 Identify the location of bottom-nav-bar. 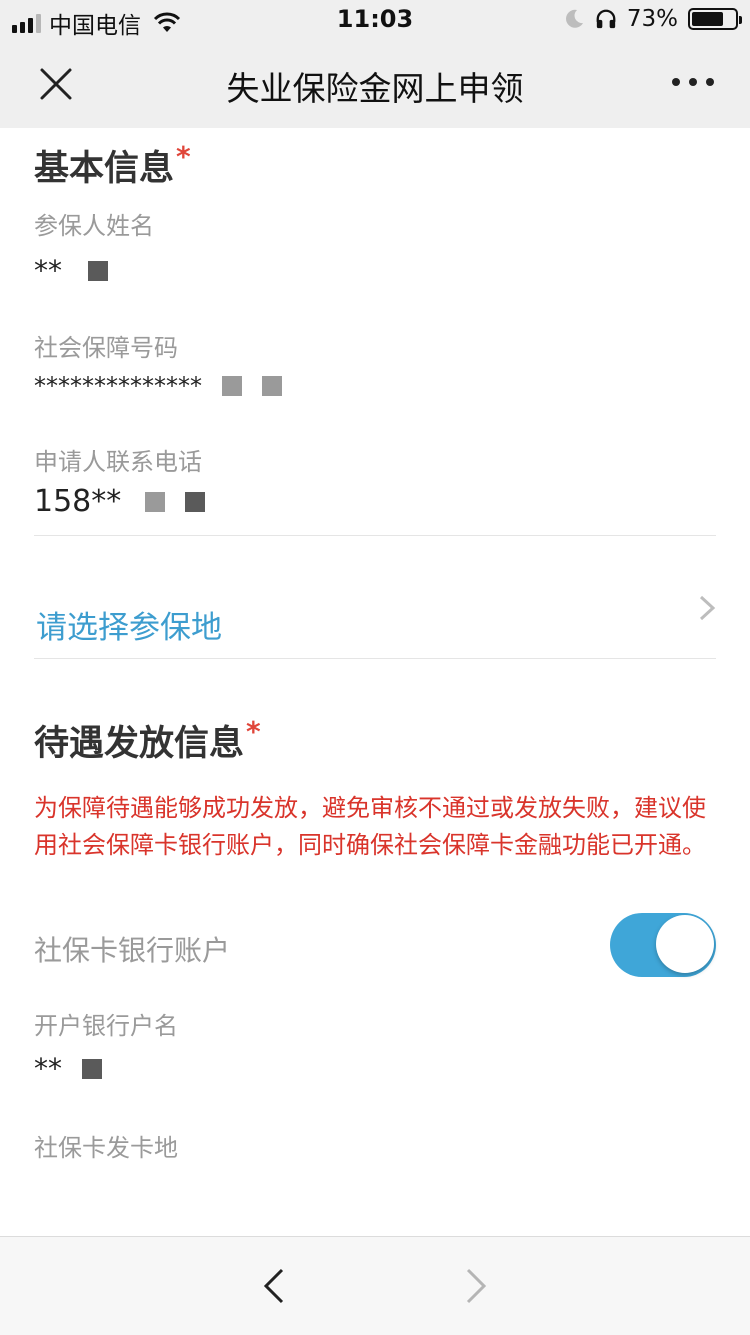
(375, 1285).